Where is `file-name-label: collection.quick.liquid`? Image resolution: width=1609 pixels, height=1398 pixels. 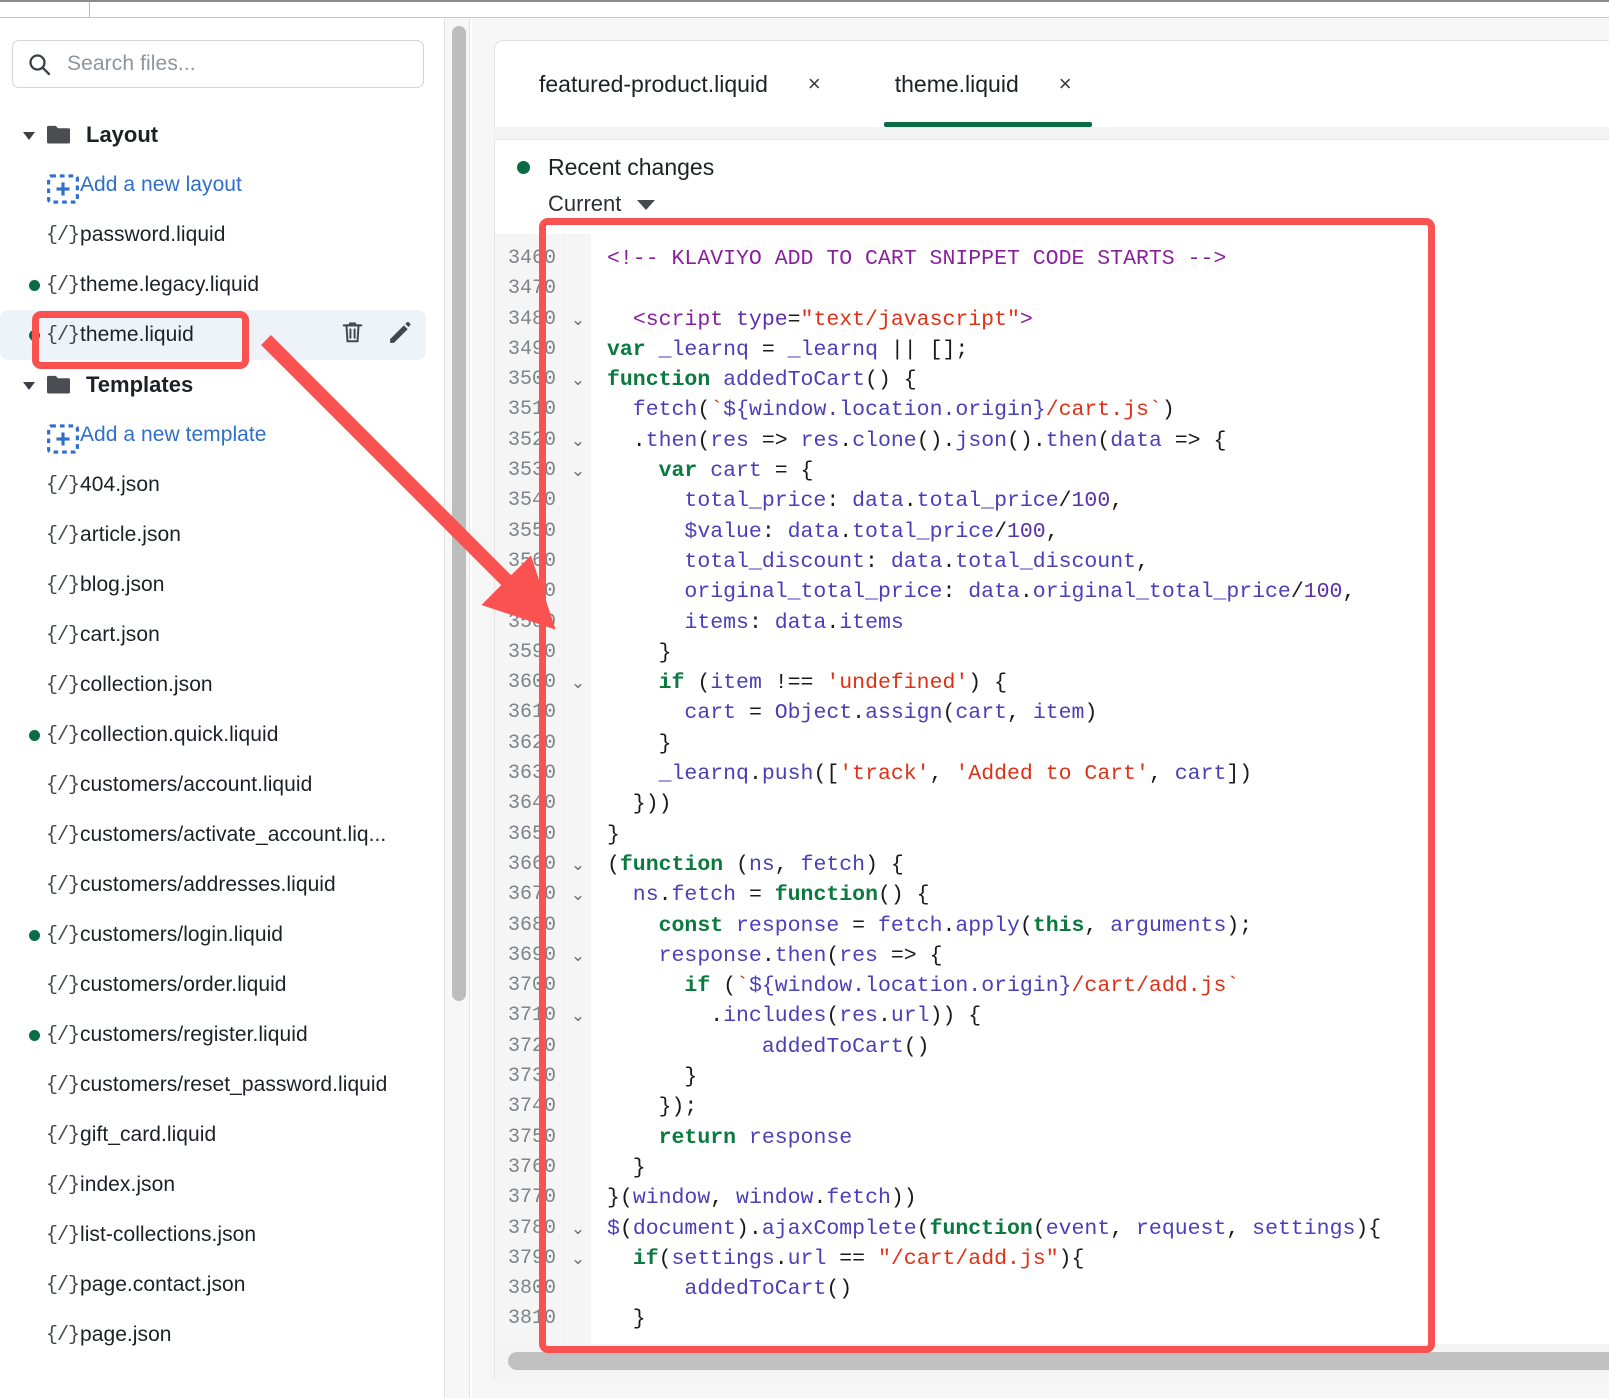 file-name-label: collection.quick.liquid is located at coordinates (179, 734).